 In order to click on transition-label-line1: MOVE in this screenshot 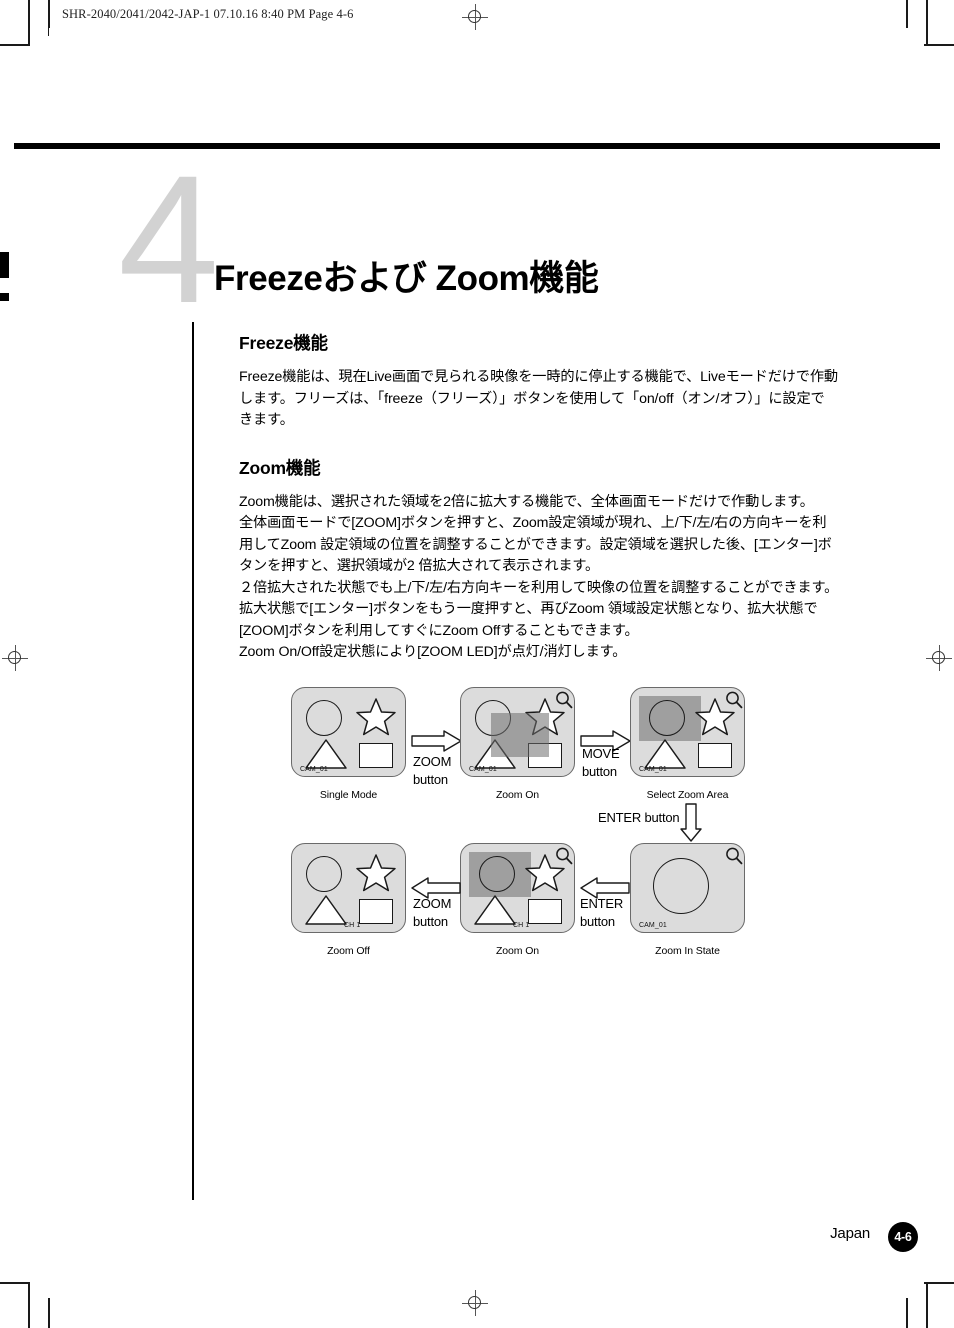, I will do `click(601, 753)`.